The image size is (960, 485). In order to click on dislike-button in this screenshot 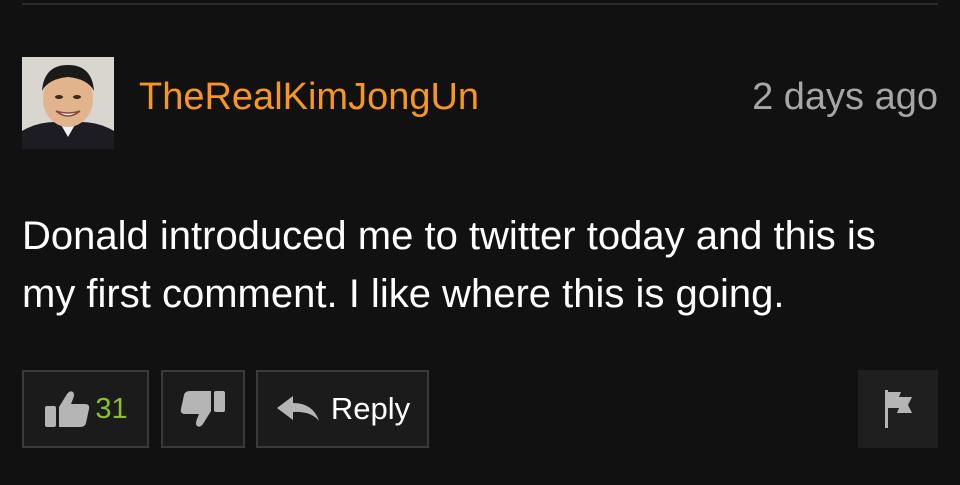, I will do `click(203, 409)`.